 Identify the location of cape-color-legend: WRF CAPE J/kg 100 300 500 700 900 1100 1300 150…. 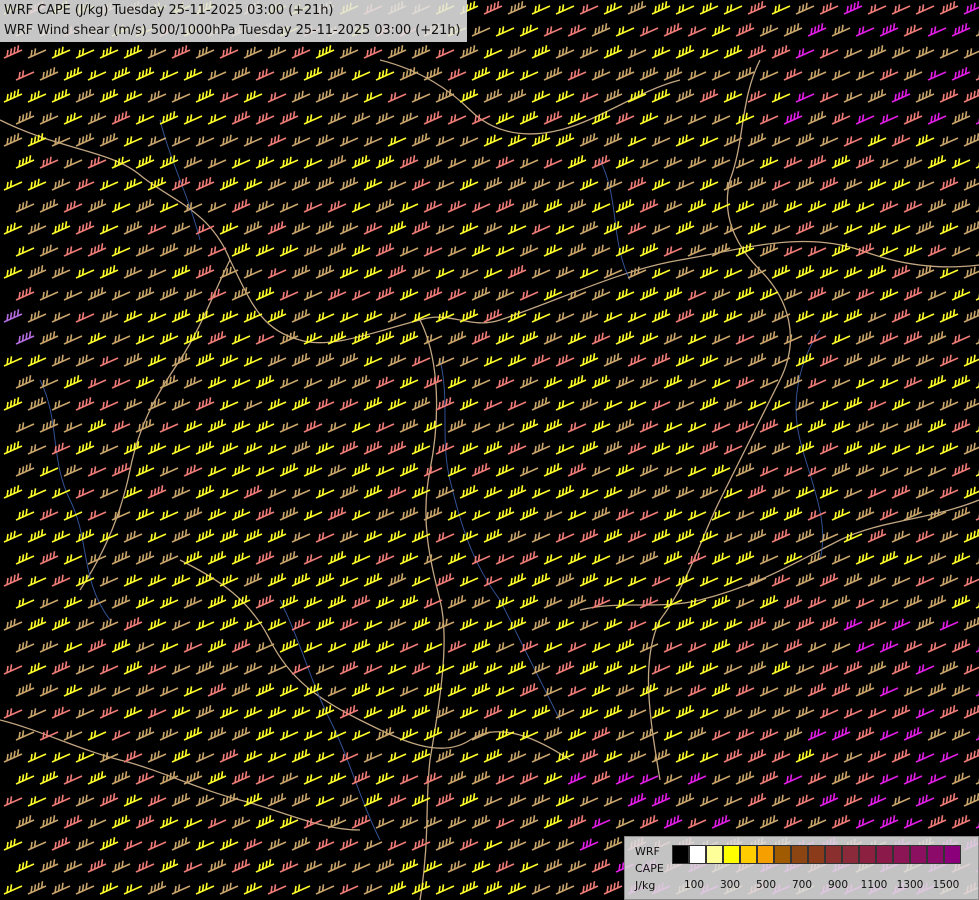
(801, 868).